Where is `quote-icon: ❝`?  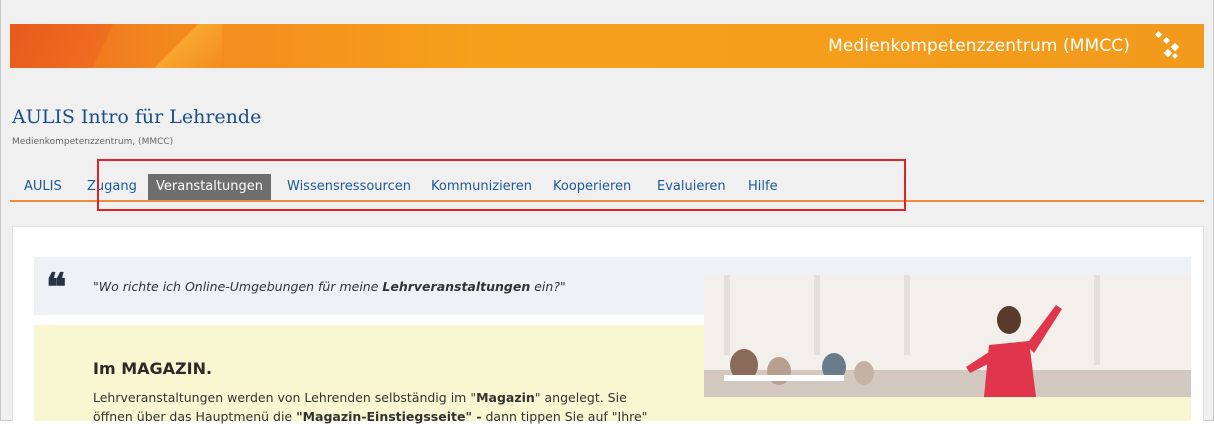
quote-icon: ❝ is located at coordinates (56, 286).